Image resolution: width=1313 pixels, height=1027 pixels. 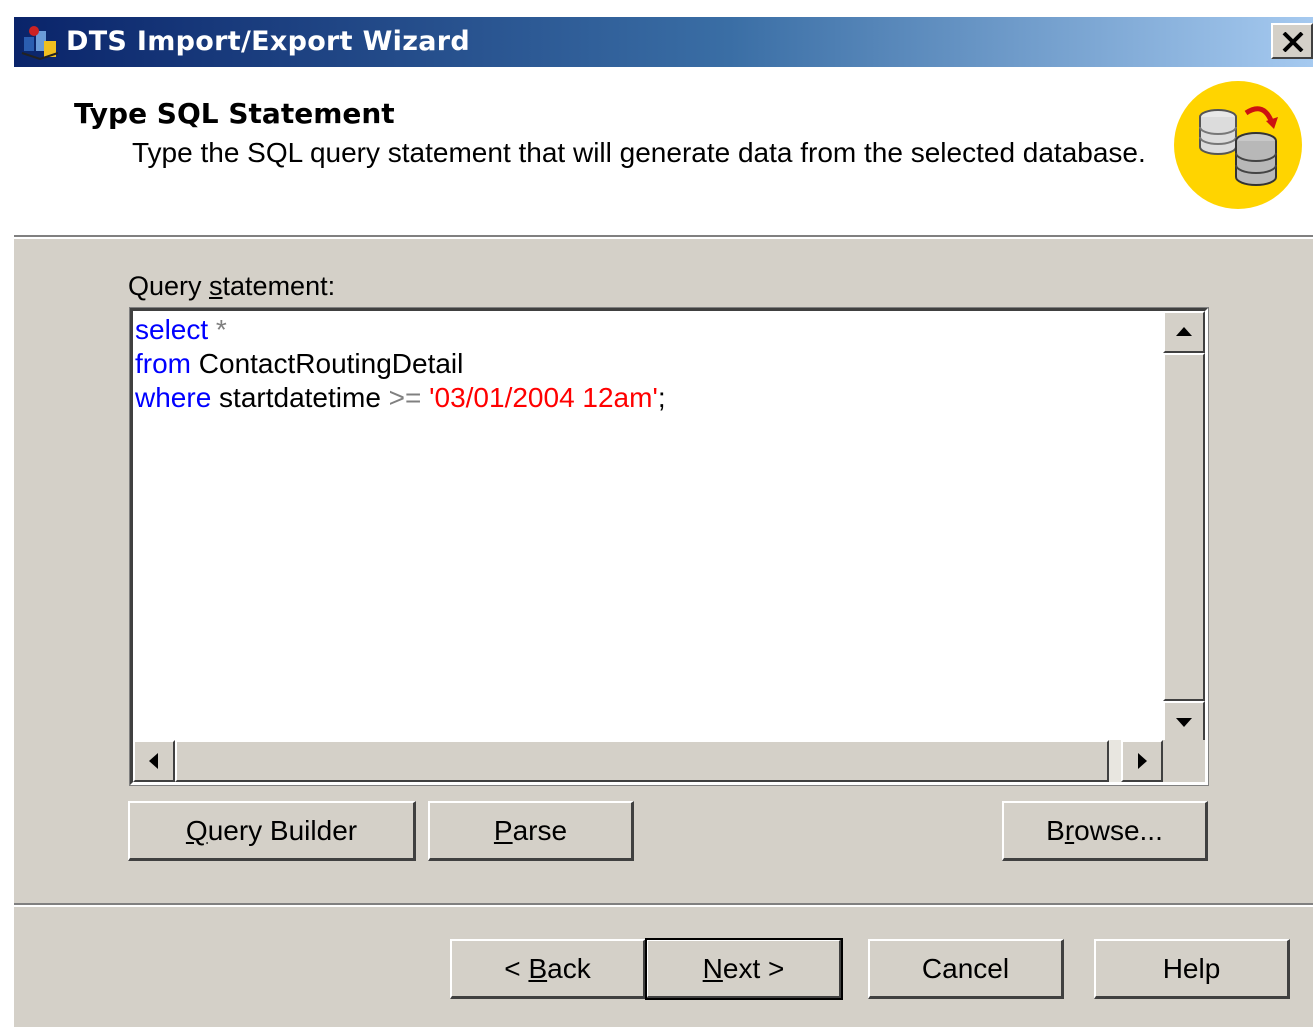 What do you see at coordinates (1055, 830) in the screenshot?
I see `button-label-prefix: B` at bounding box center [1055, 830].